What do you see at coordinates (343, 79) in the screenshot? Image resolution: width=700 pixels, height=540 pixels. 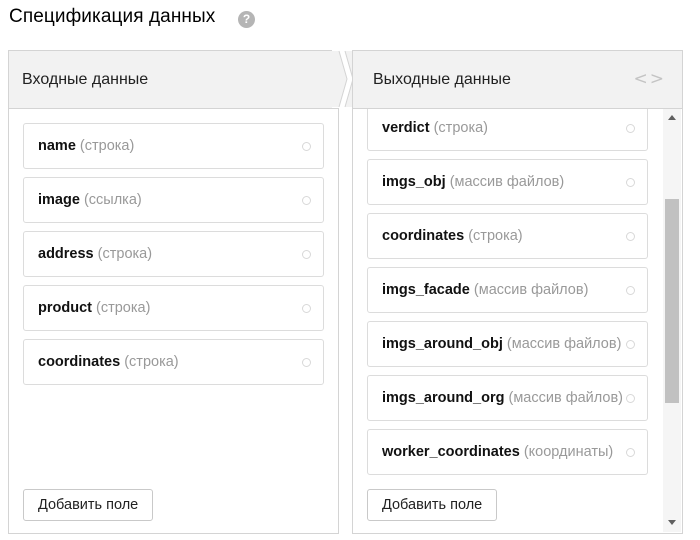 I see `panel-arrow-separator` at bounding box center [343, 79].